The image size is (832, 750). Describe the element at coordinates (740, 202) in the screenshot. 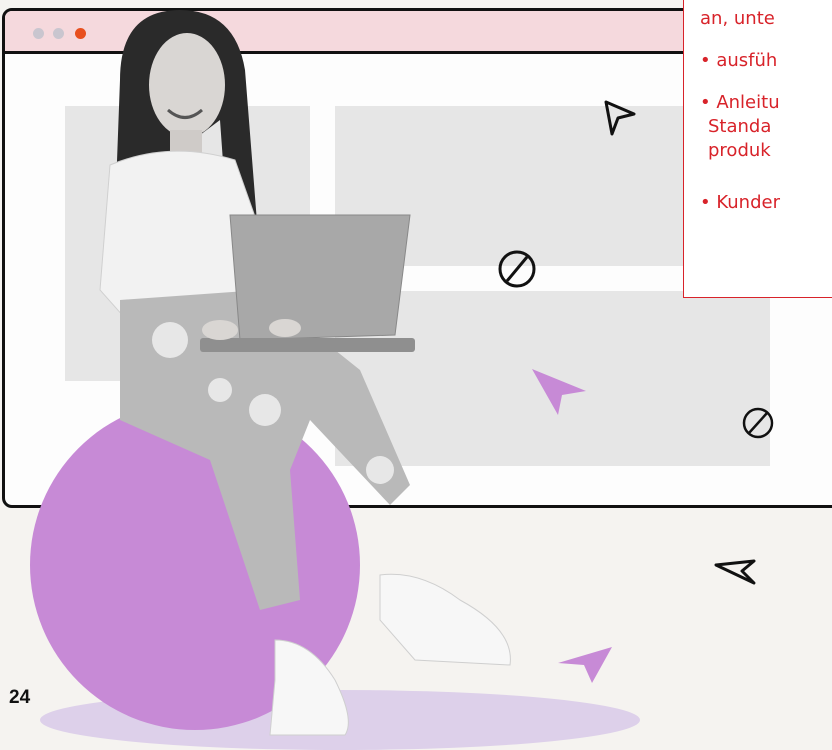

I see `callout-bullet: • Kunder` at that location.